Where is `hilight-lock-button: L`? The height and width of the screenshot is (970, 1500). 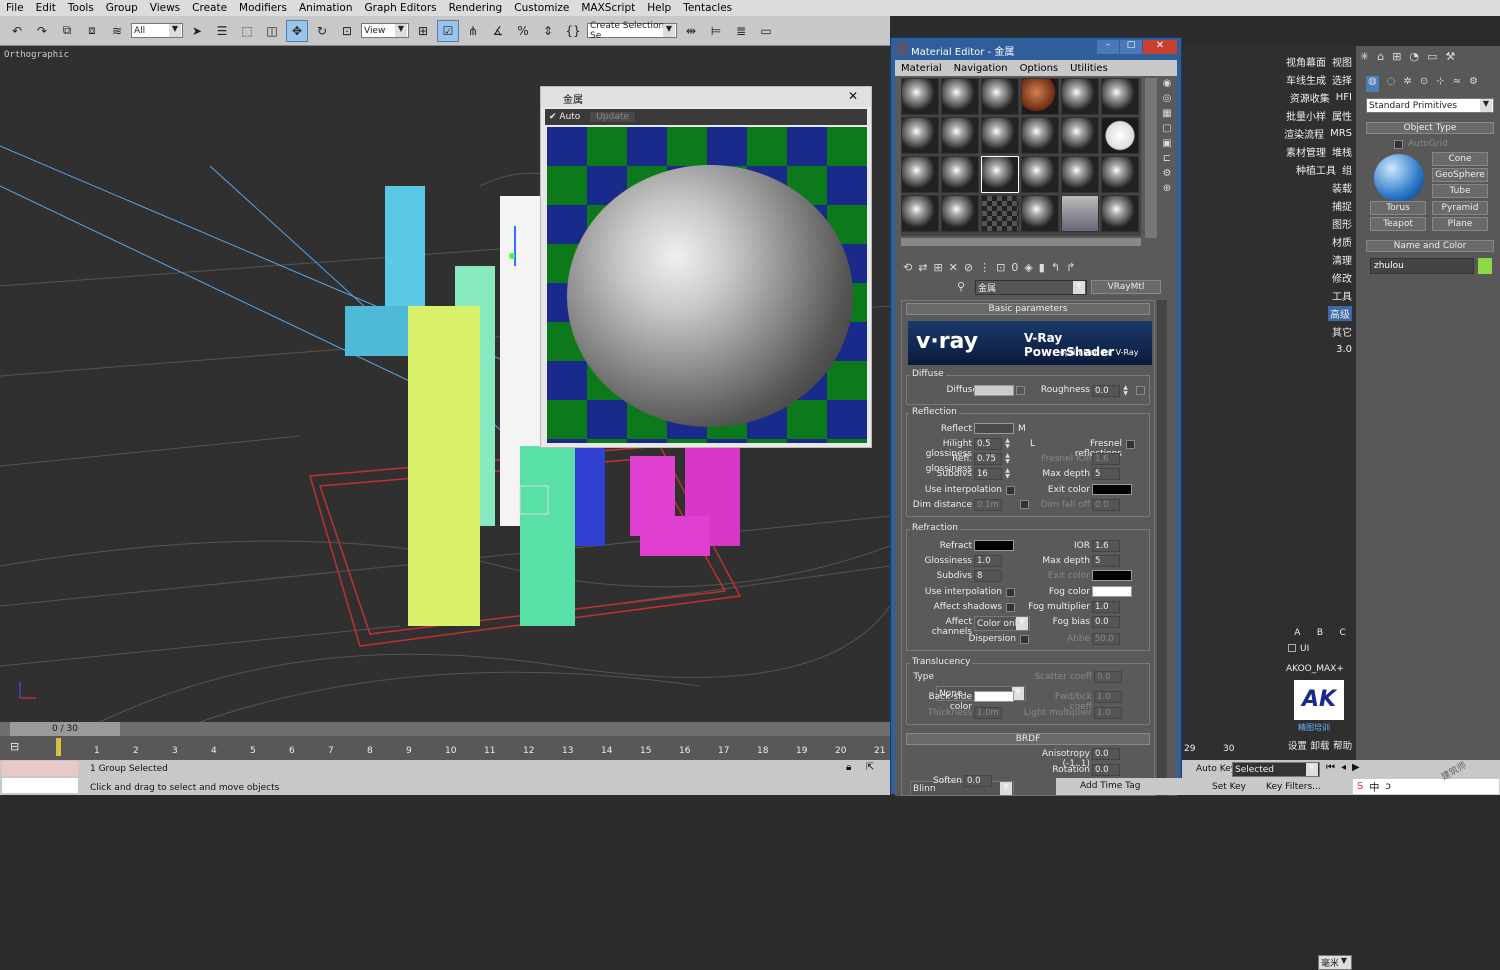
hilight-lock-button: L is located at coordinates (1032, 444).